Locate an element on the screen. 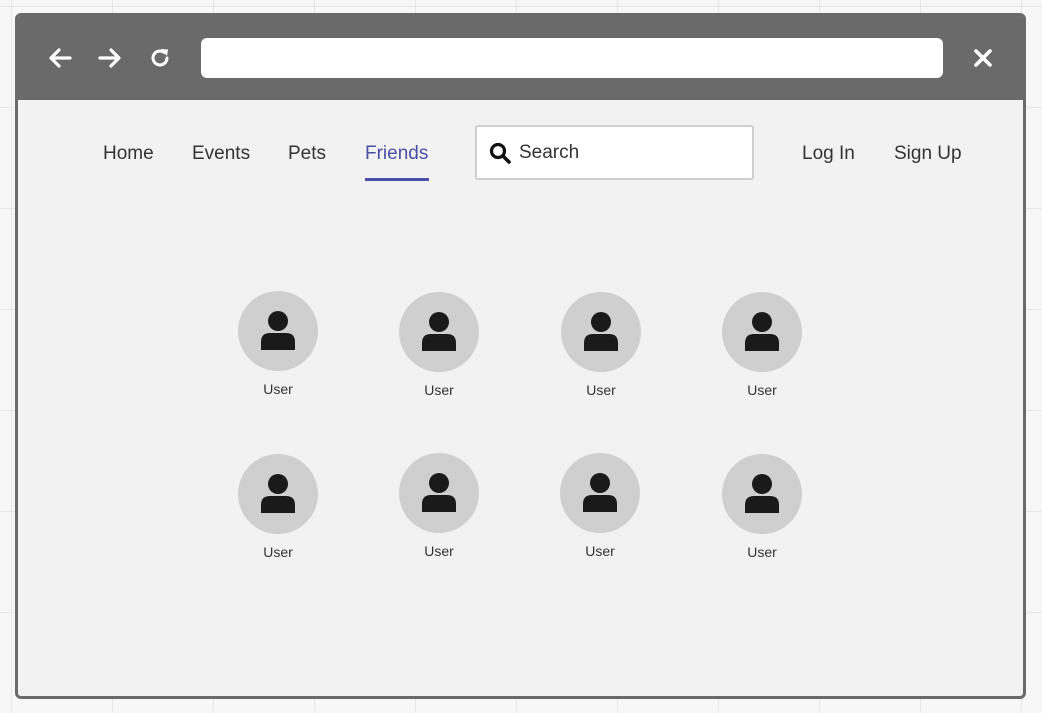 This screenshot has width=1042, height=713. reload-icon is located at coordinates (160, 58).